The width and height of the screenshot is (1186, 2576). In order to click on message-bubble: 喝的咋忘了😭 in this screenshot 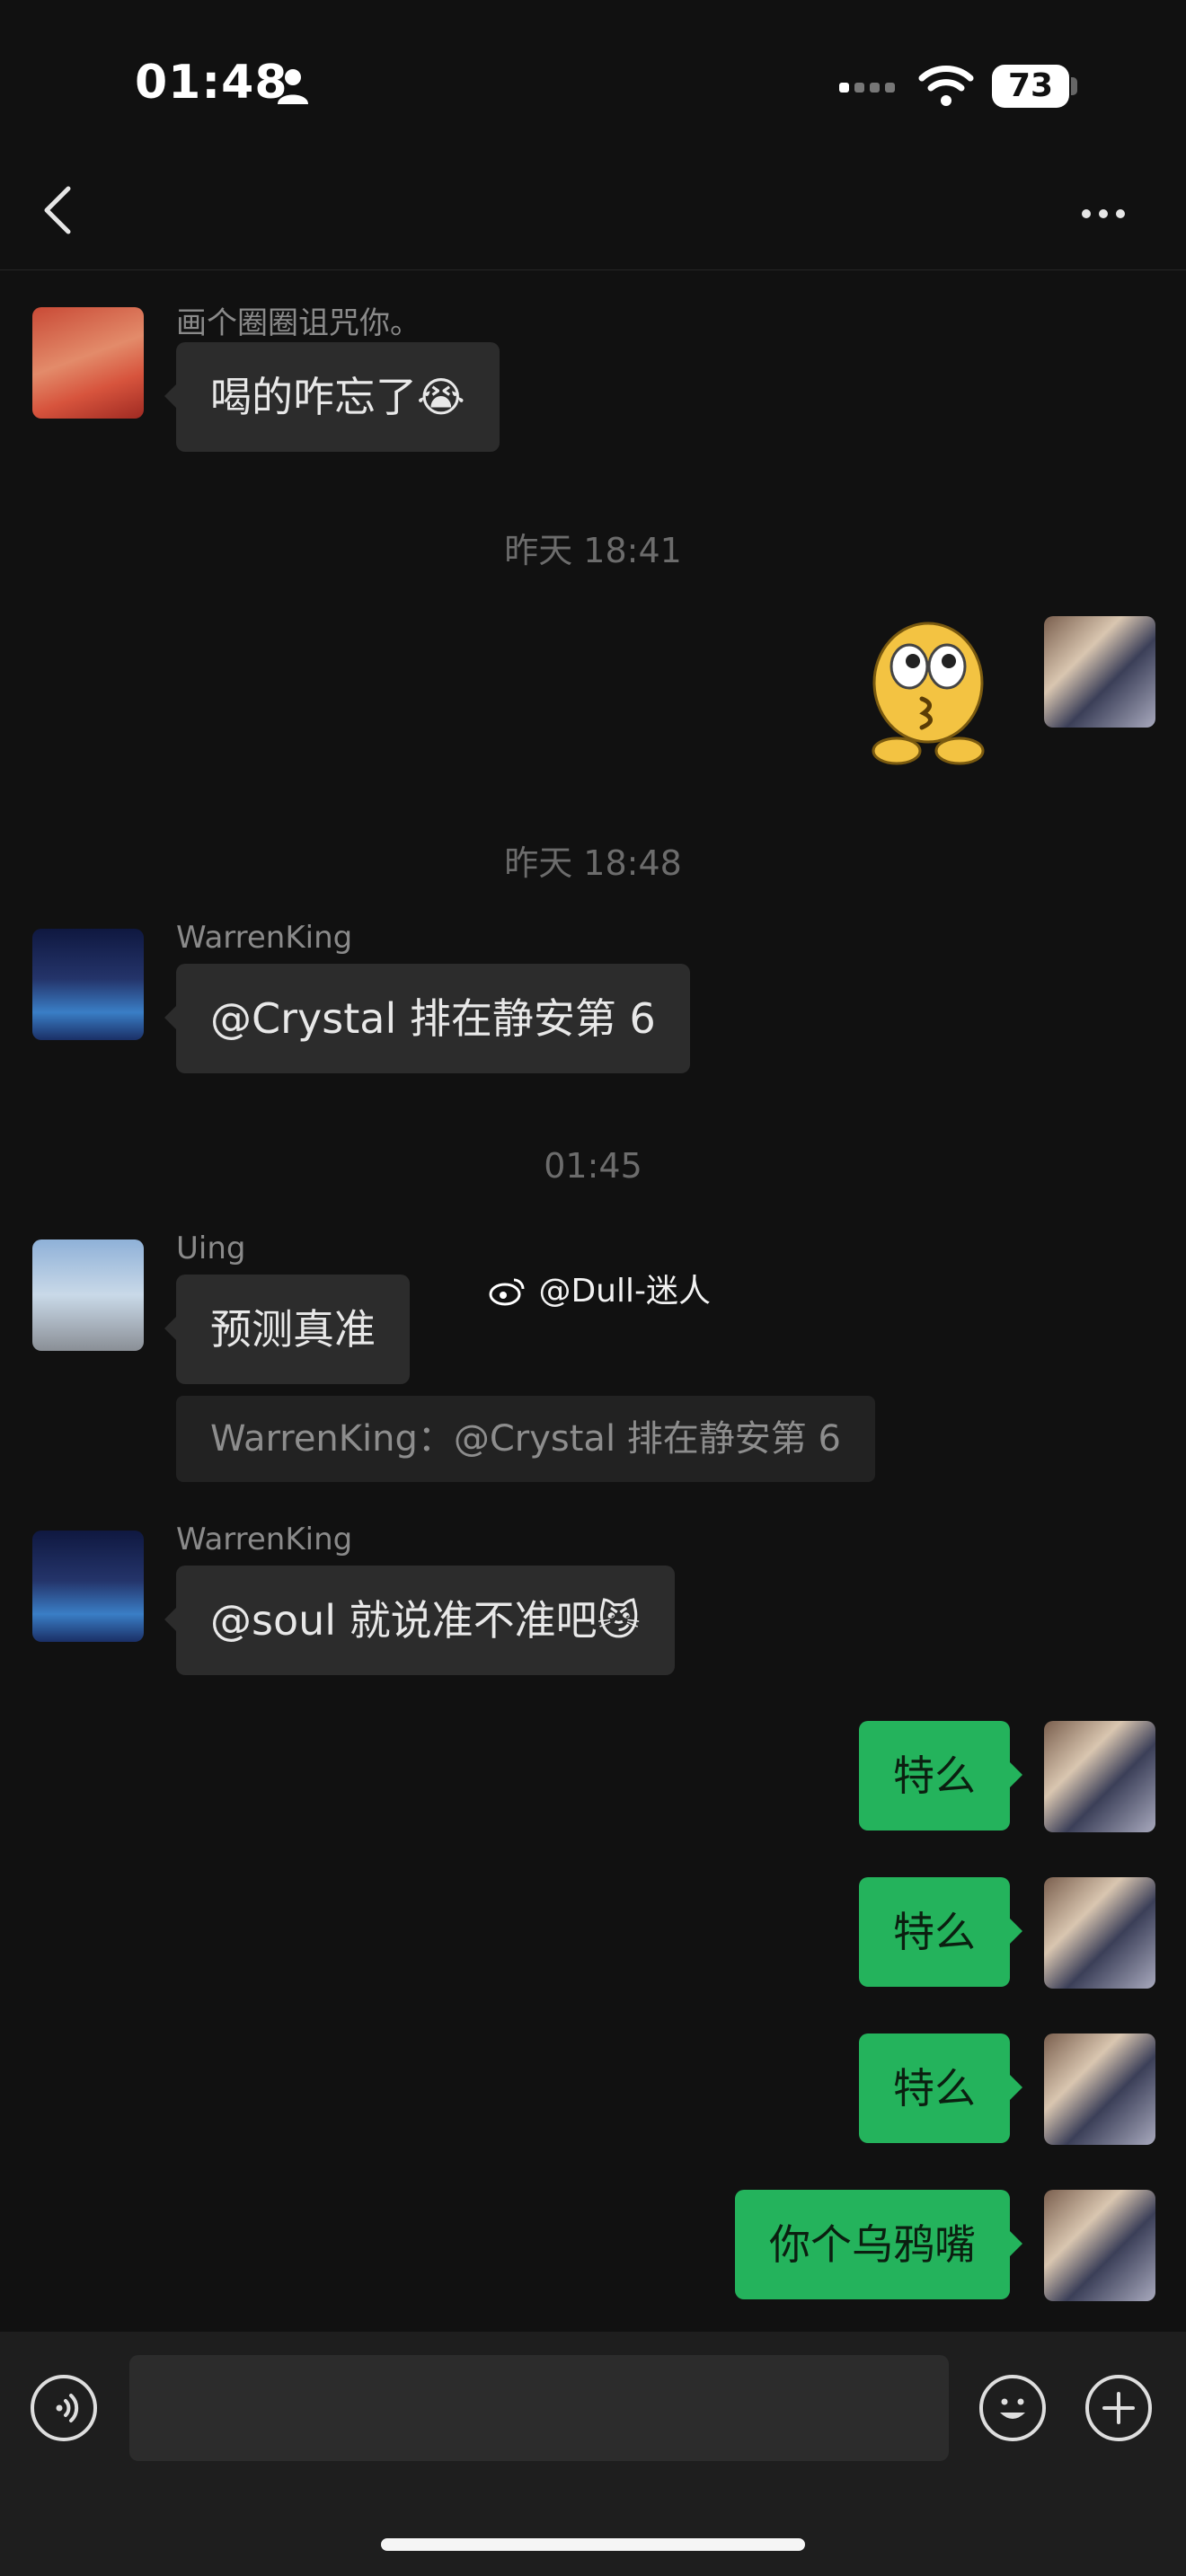, I will do `click(332, 397)`.